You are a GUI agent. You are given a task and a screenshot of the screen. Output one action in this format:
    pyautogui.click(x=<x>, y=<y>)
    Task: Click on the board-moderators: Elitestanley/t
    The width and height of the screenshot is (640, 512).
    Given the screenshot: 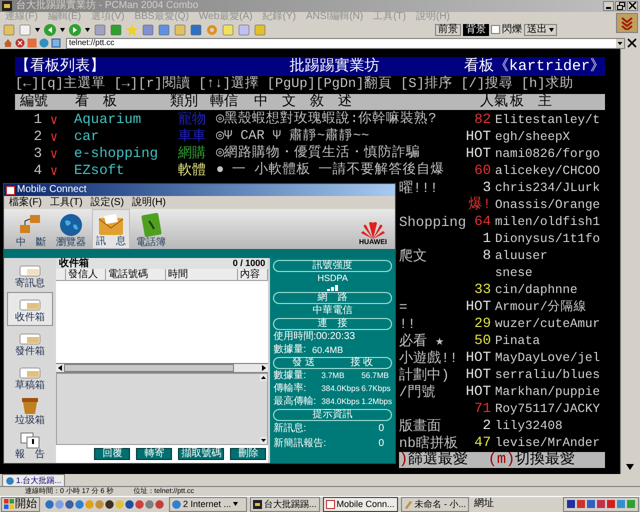 What is the action you would take?
    pyautogui.click(x=547, y=121)
    